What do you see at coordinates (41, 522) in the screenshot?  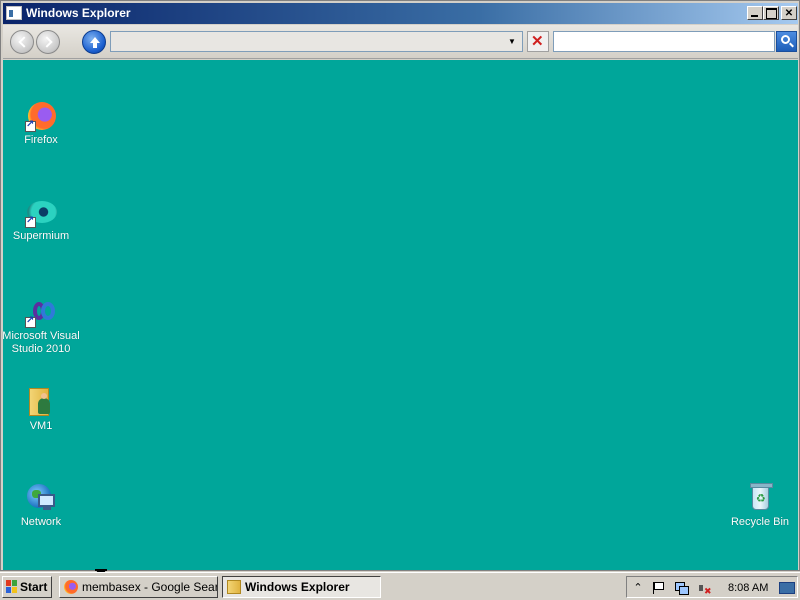 I see `desktop-icon-label: Network` at bounding box center [41, 522].